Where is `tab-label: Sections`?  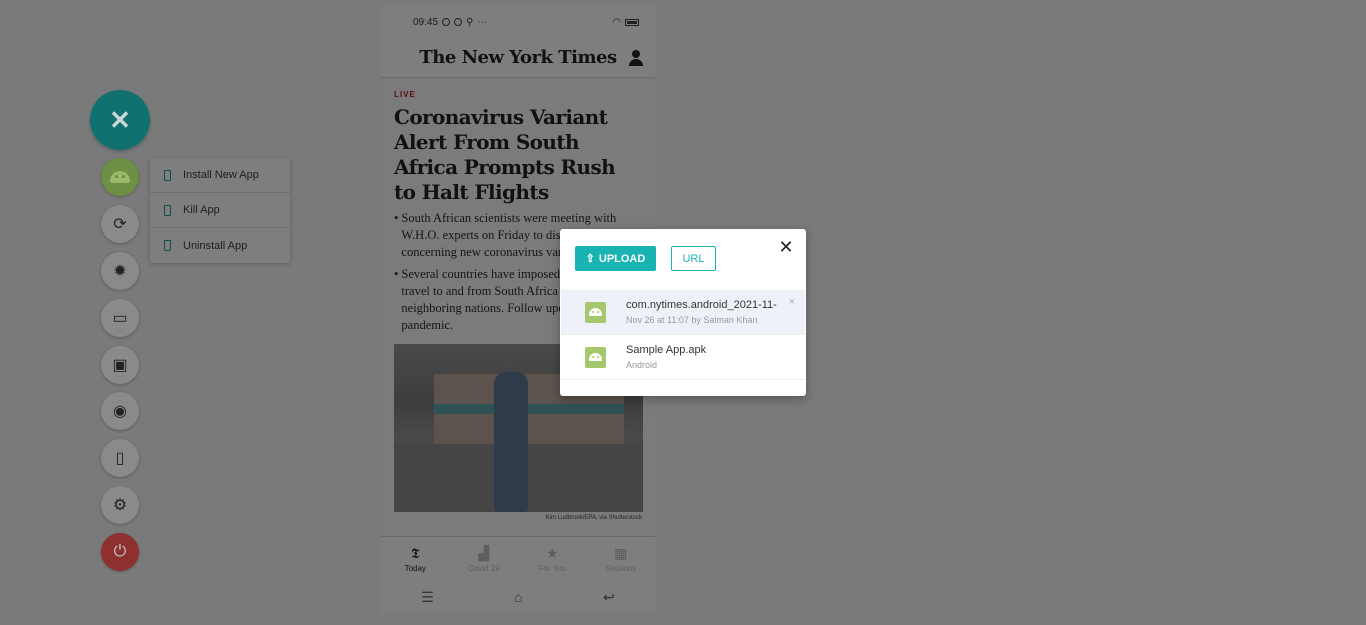
tab-label: Sections is located at coordinates (621, 568).